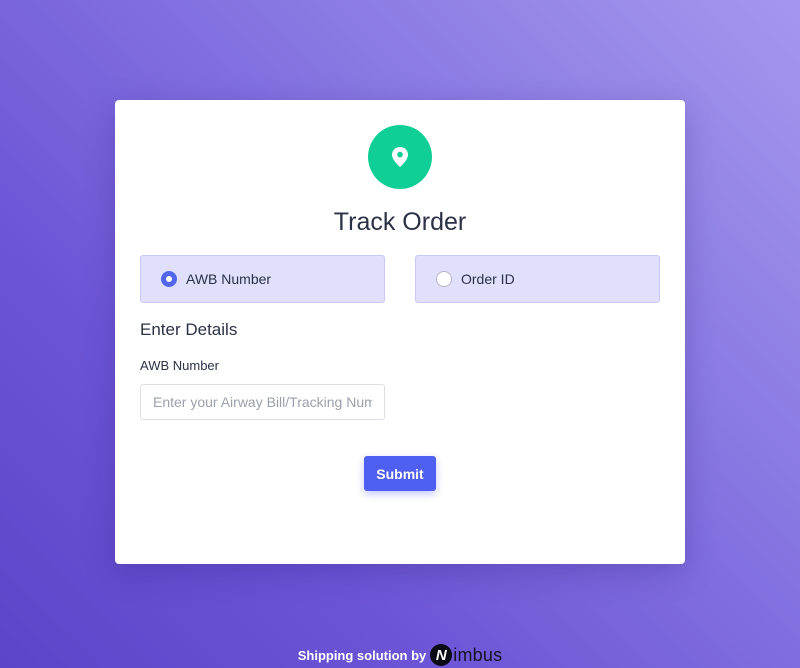  What do you see at coordinates (441, 655) in the screenshot?
I see `nimbus-logo-mark: N` at bounding box center [441, 655].